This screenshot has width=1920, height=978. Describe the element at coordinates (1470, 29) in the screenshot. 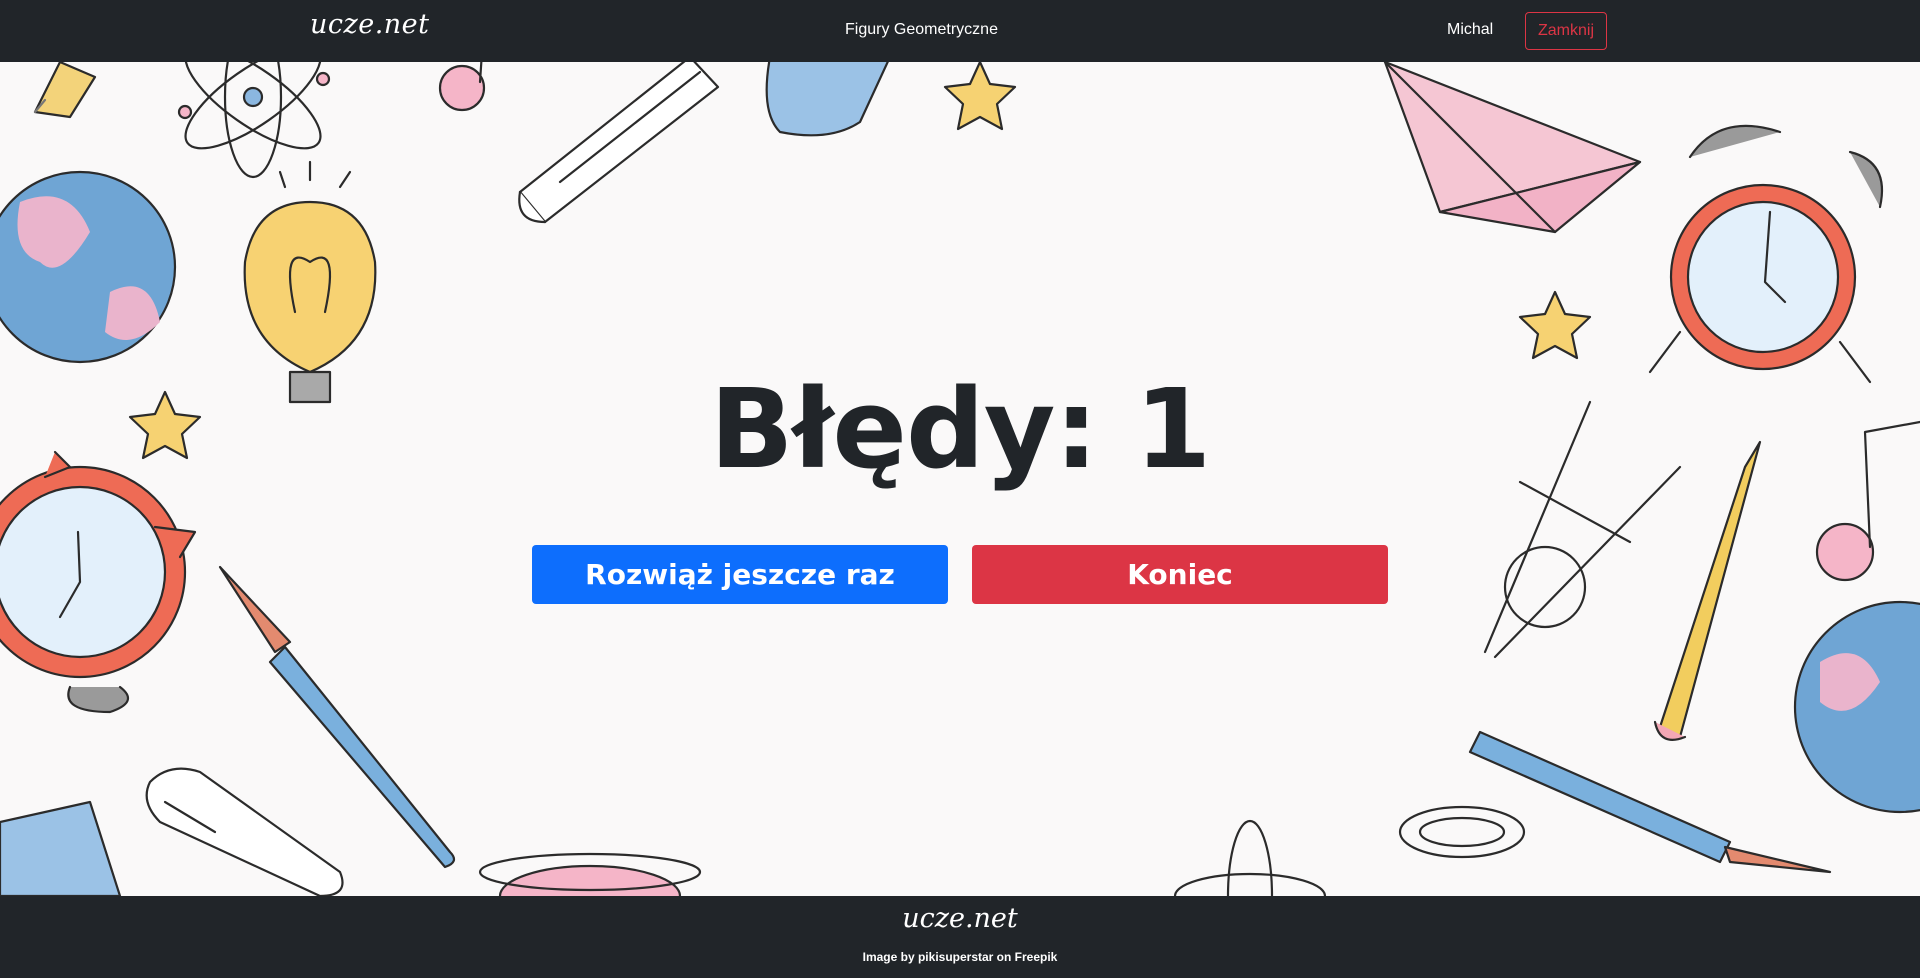

I see `user-name: Michal` at that location.